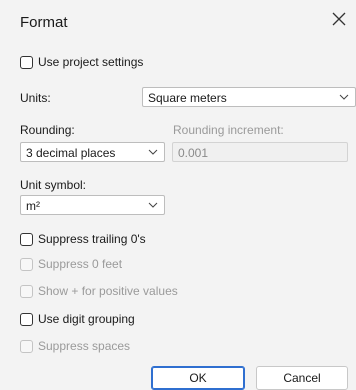 Image resolution: width=356 pixels, height=390 pixels. I want to click on close-icon, so click(339, 19).